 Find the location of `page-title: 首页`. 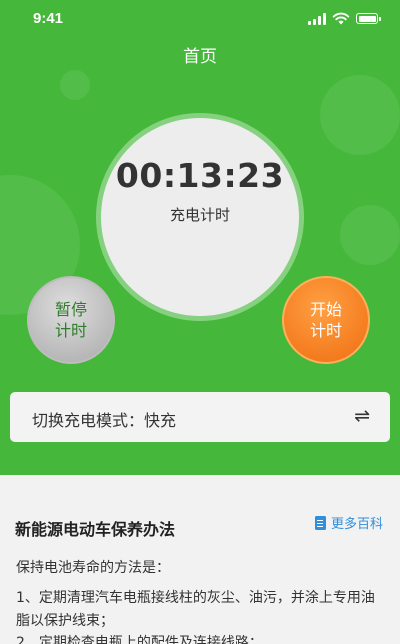

page-title: 首页 is located at coordinates (200, 57).